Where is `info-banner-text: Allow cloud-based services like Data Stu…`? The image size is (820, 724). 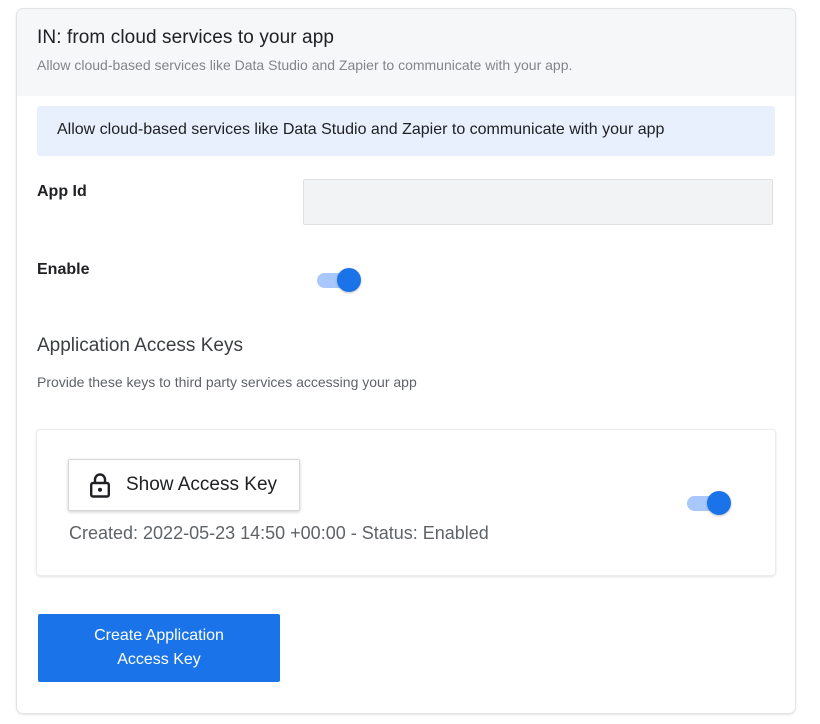 info-banner-text: Allow cloud-based services like Data Stu… is located at coordinates (361, 129).